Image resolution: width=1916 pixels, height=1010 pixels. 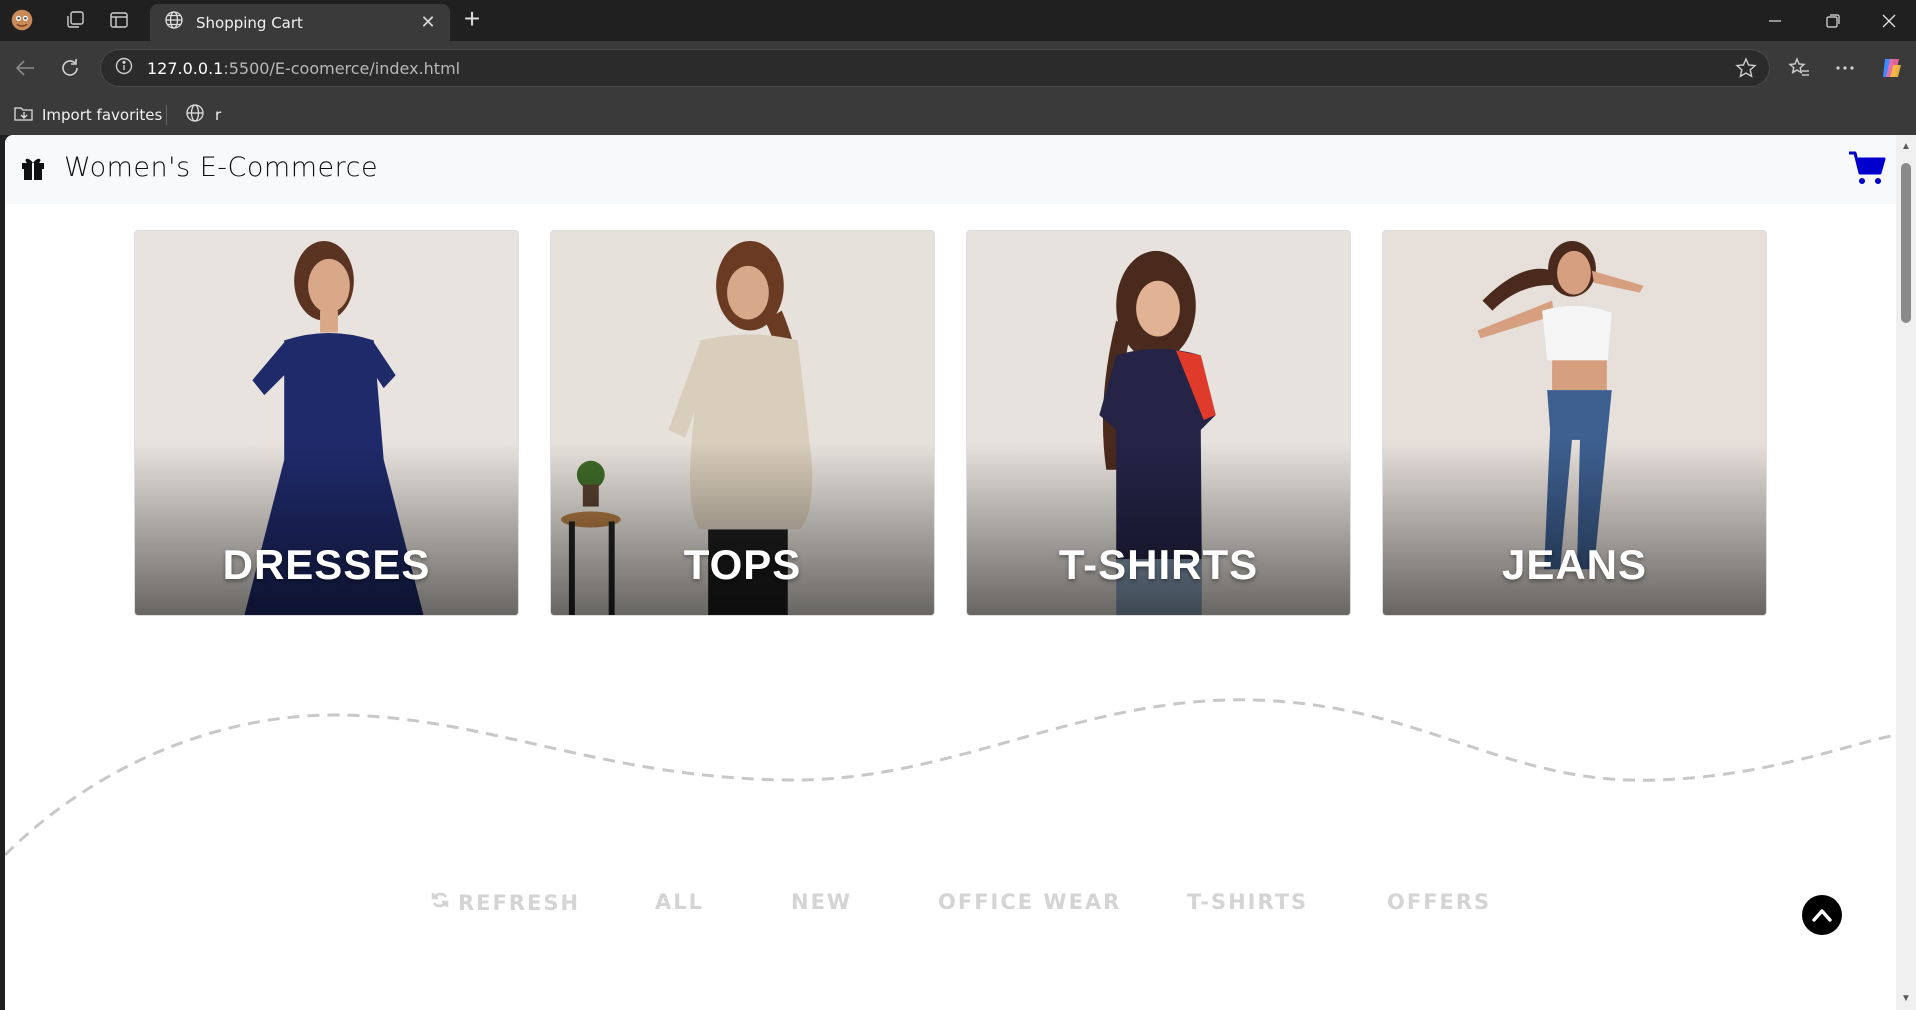 I want to click on bookmark-label: Import favorites, so click(x=102, y=115).